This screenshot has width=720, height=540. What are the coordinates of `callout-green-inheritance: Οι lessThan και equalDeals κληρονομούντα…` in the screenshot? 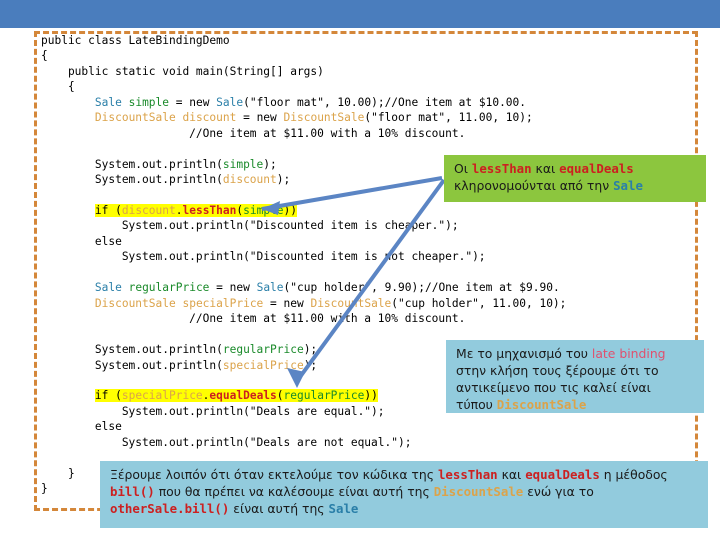 It's located at (575, 178).